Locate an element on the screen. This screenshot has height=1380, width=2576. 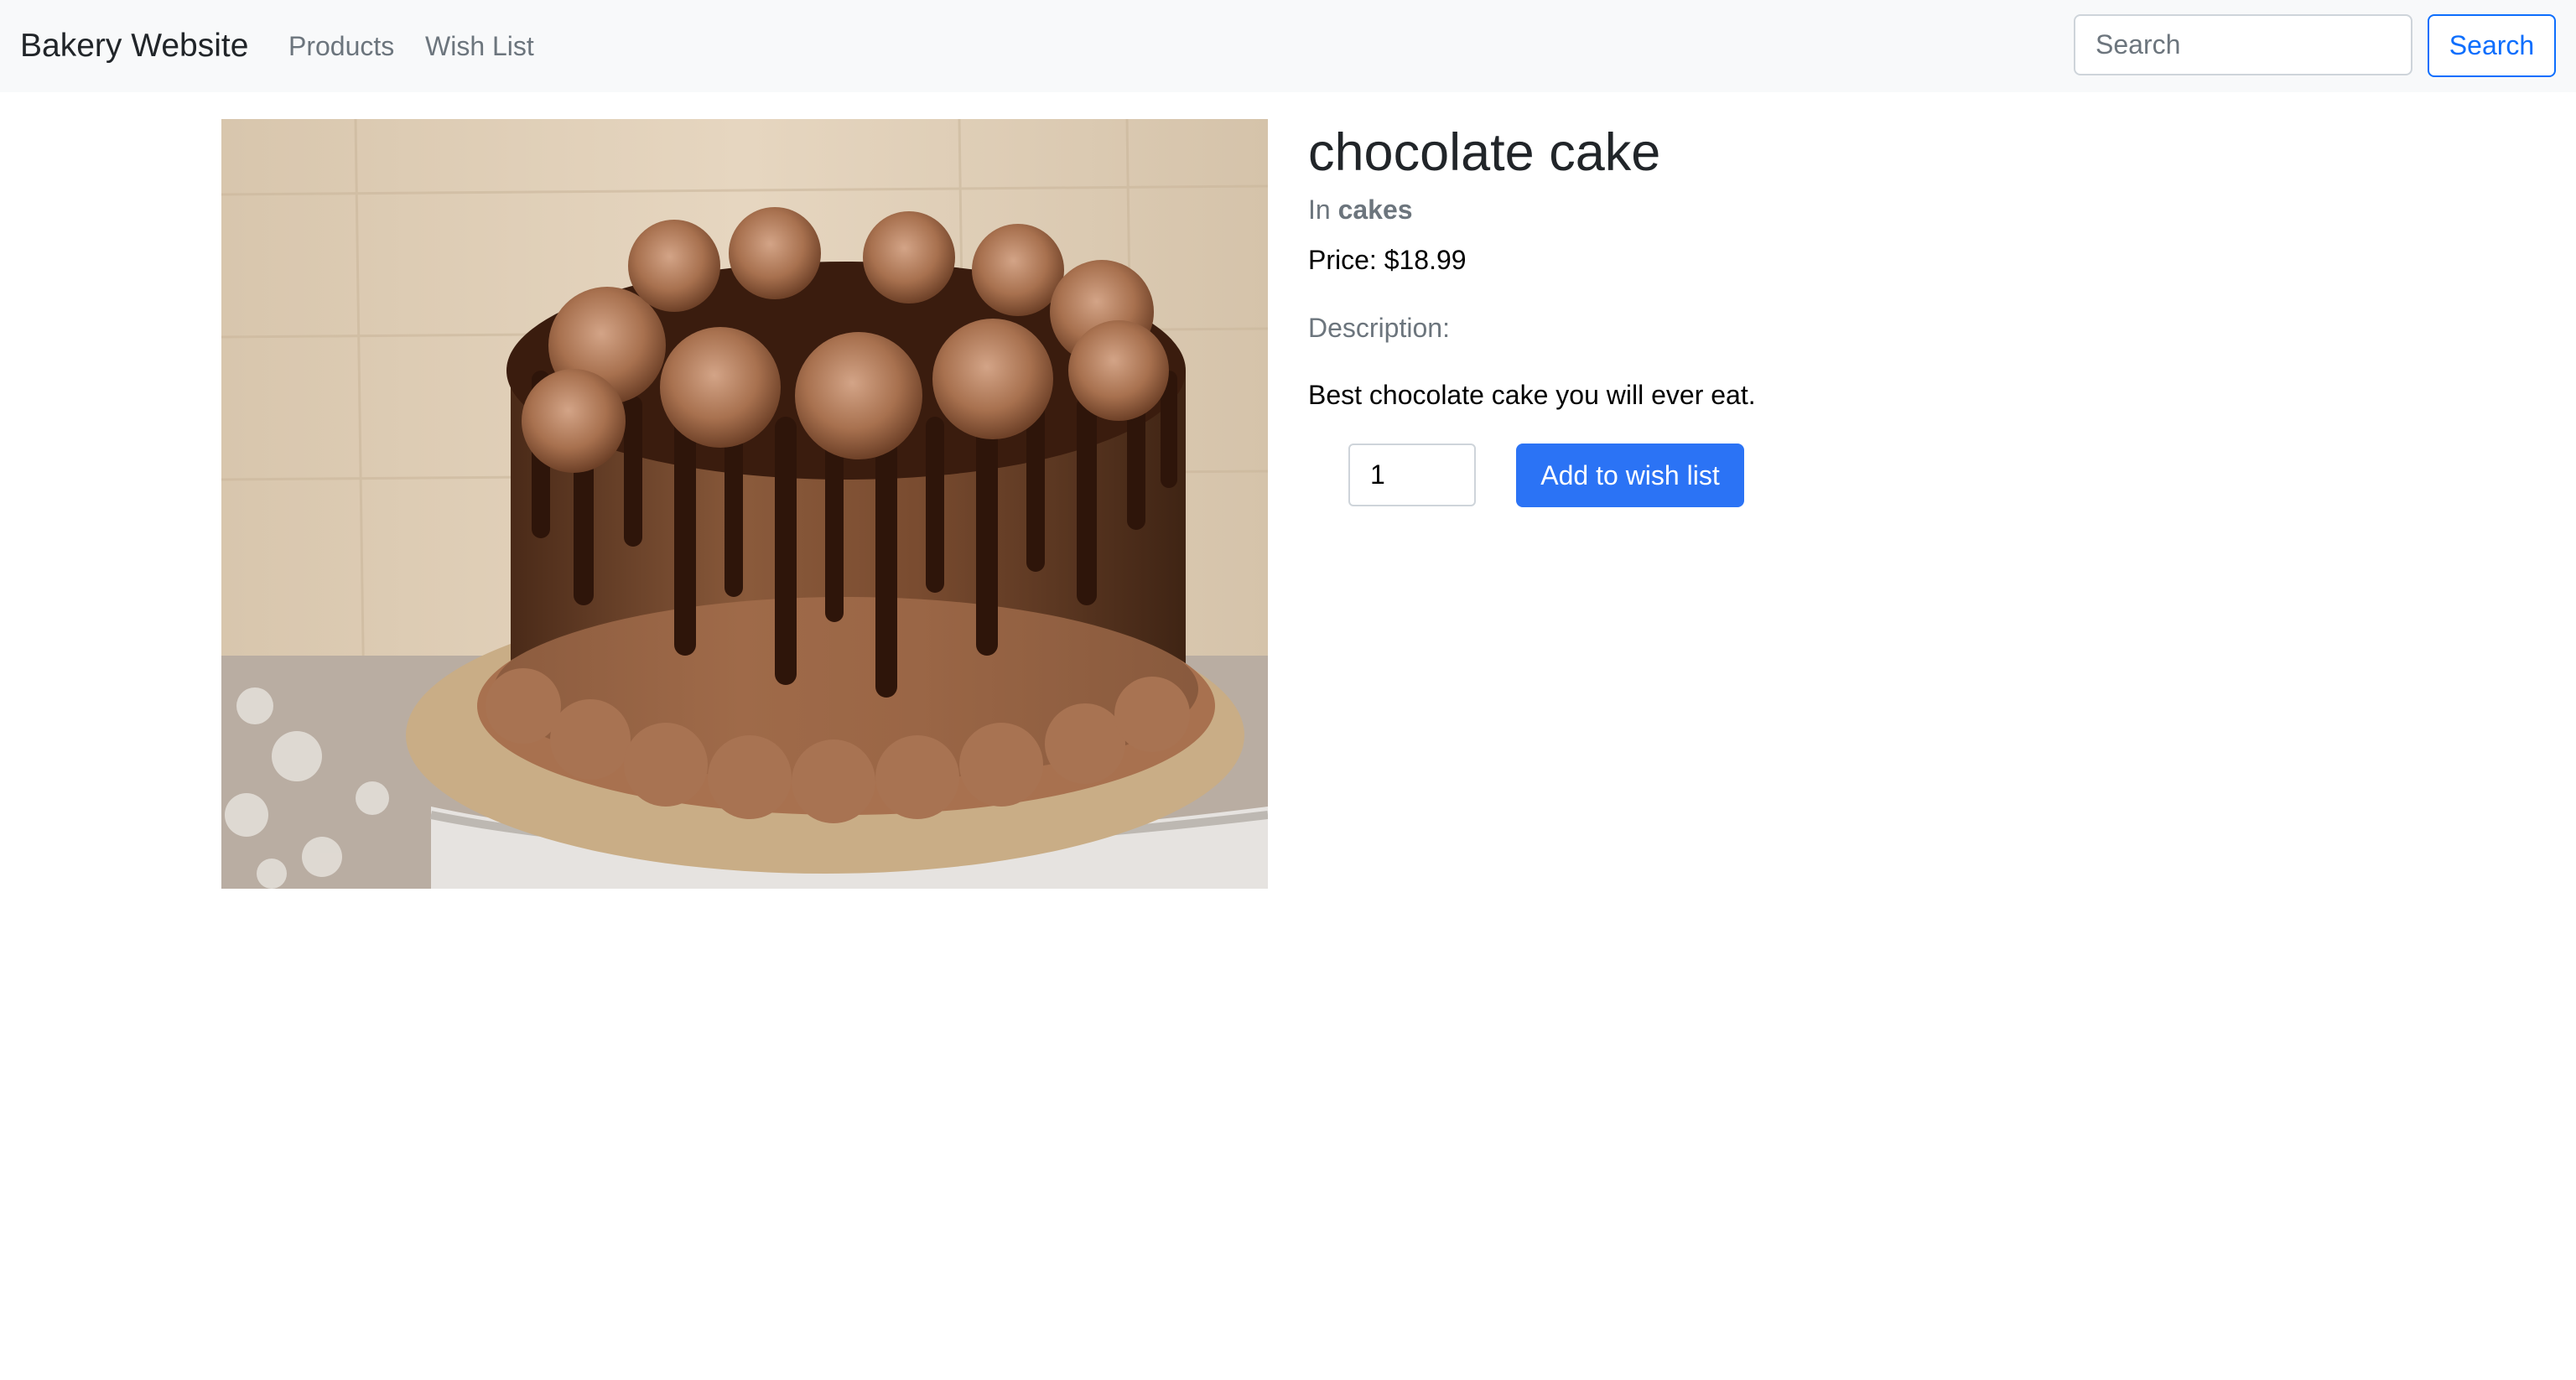
nav-link-wish-list: Wish List is located at coordinates (479, 46).